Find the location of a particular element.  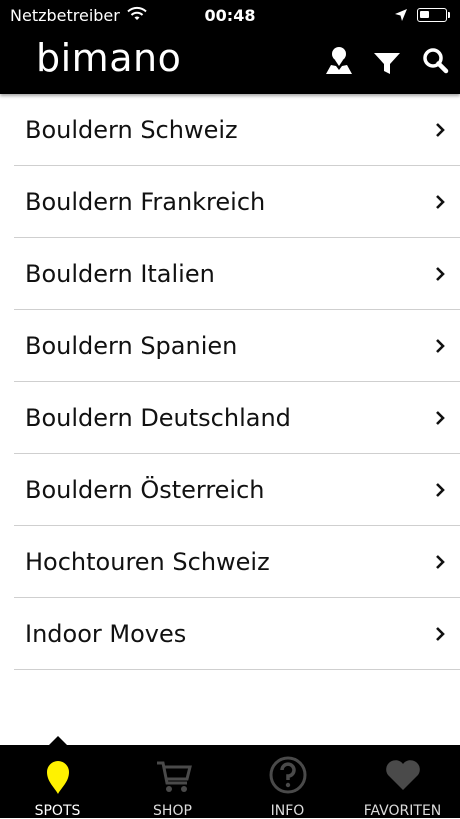

battery-icon is located at coordinates (432, 15).